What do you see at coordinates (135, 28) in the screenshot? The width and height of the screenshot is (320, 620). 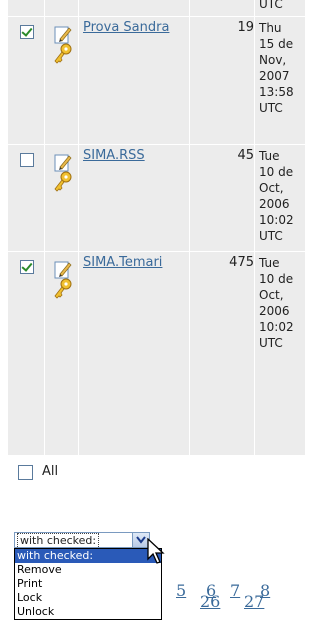 I see `file-name-link: Prova Sandra` at bounding box center [135, 28].